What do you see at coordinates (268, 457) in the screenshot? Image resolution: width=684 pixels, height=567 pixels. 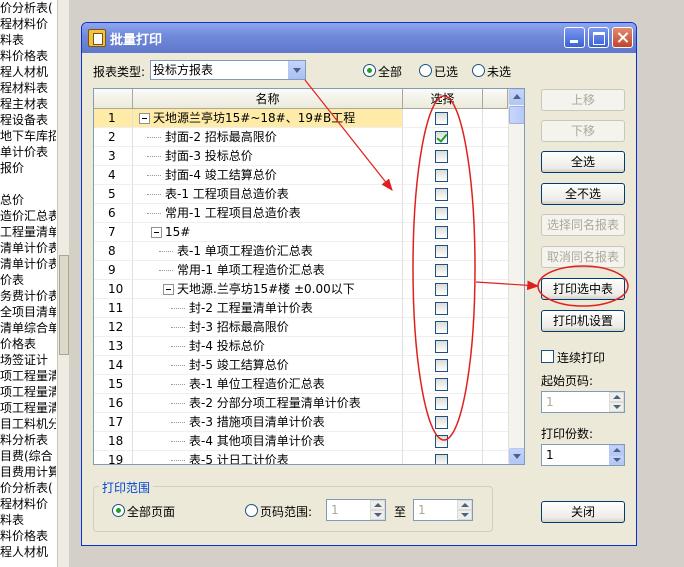 I see `row-name-cell: 表-5 计日工计价表` at bounding box center [268, 457].